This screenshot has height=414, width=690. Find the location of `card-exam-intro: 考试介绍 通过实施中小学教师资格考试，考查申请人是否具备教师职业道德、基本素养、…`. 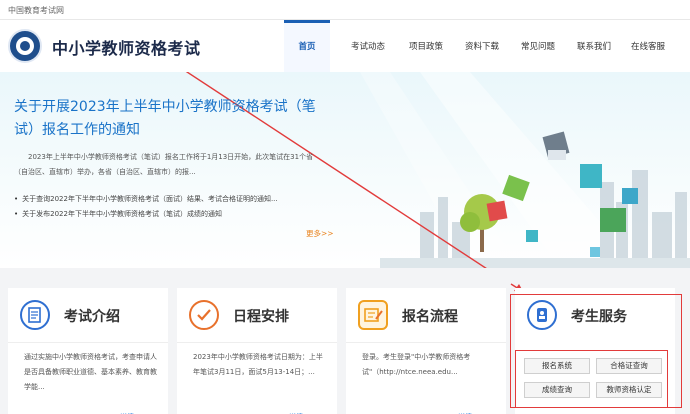

card-exam-intro: 考试介绍 通过实施中小学教师资格考试，考查申请人是否具备教师职业道德、基本素养、… is located at coordinates (88, 351).